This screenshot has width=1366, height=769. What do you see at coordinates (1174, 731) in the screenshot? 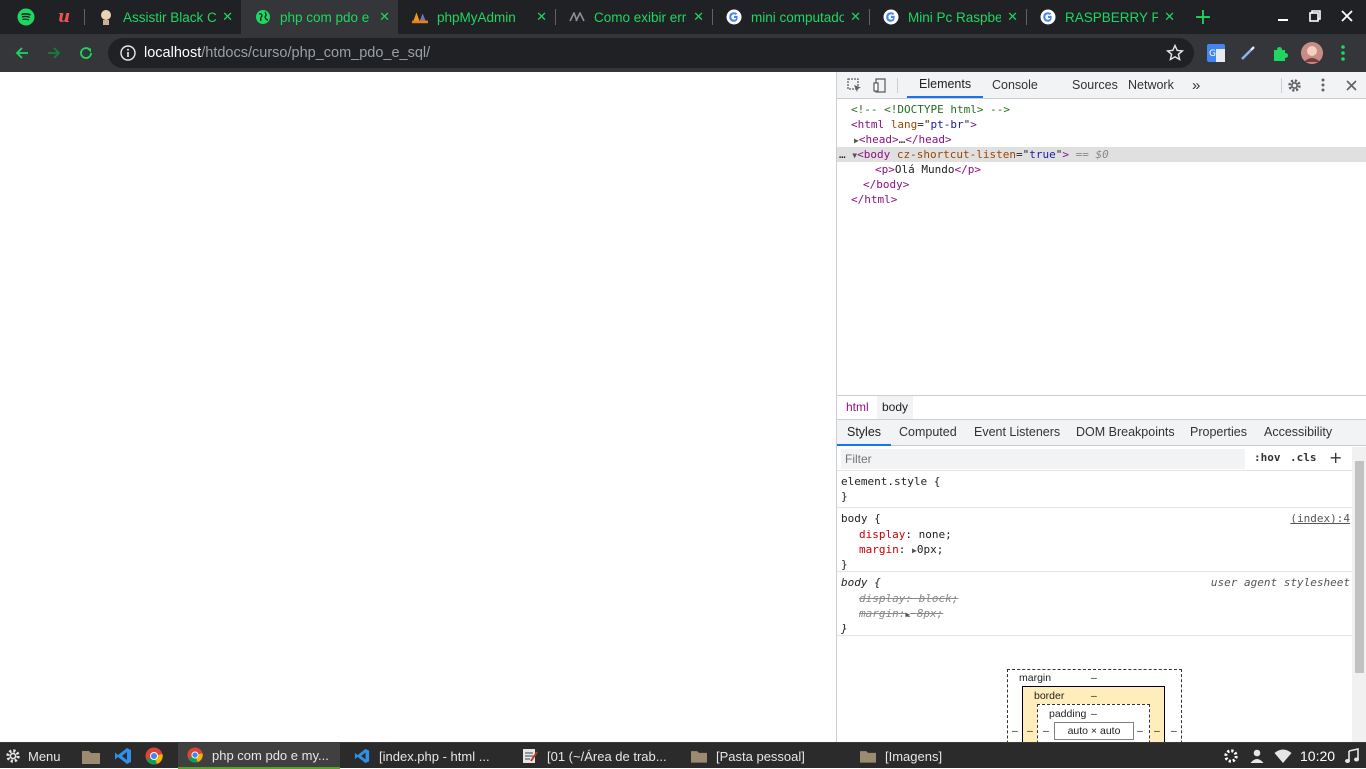
I see `margin-right-value: –` at bounding box center [1174, 731].